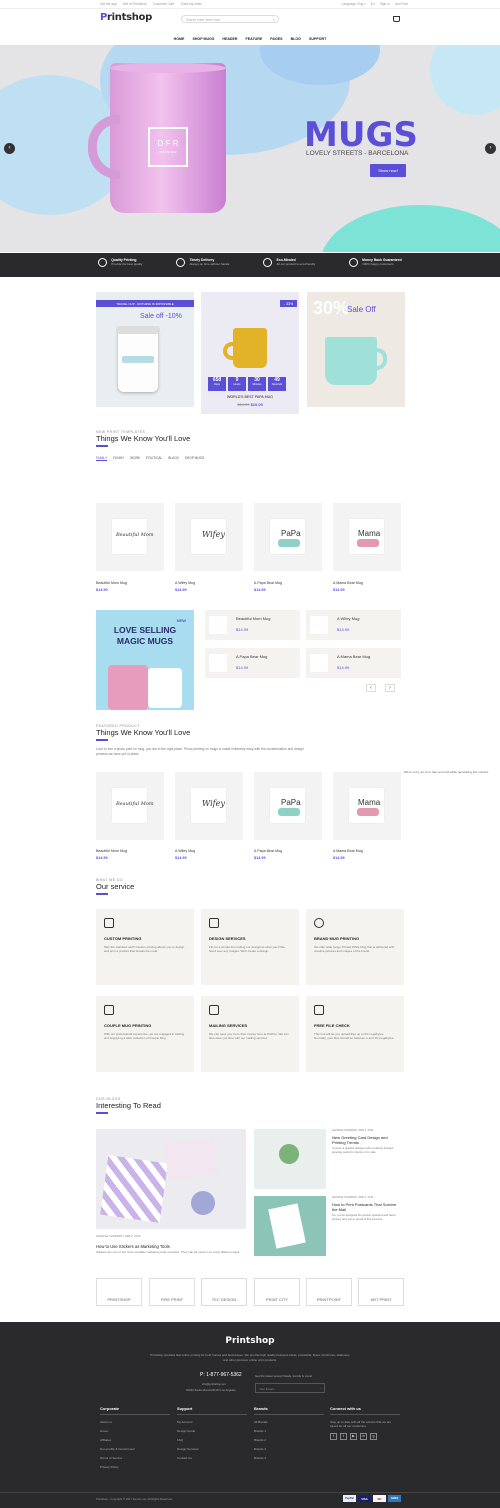  What do you see at coordinates (118, 458) in the screenshot?
I see `tab-funny: FUNNY` at bounding box center [118, 458].